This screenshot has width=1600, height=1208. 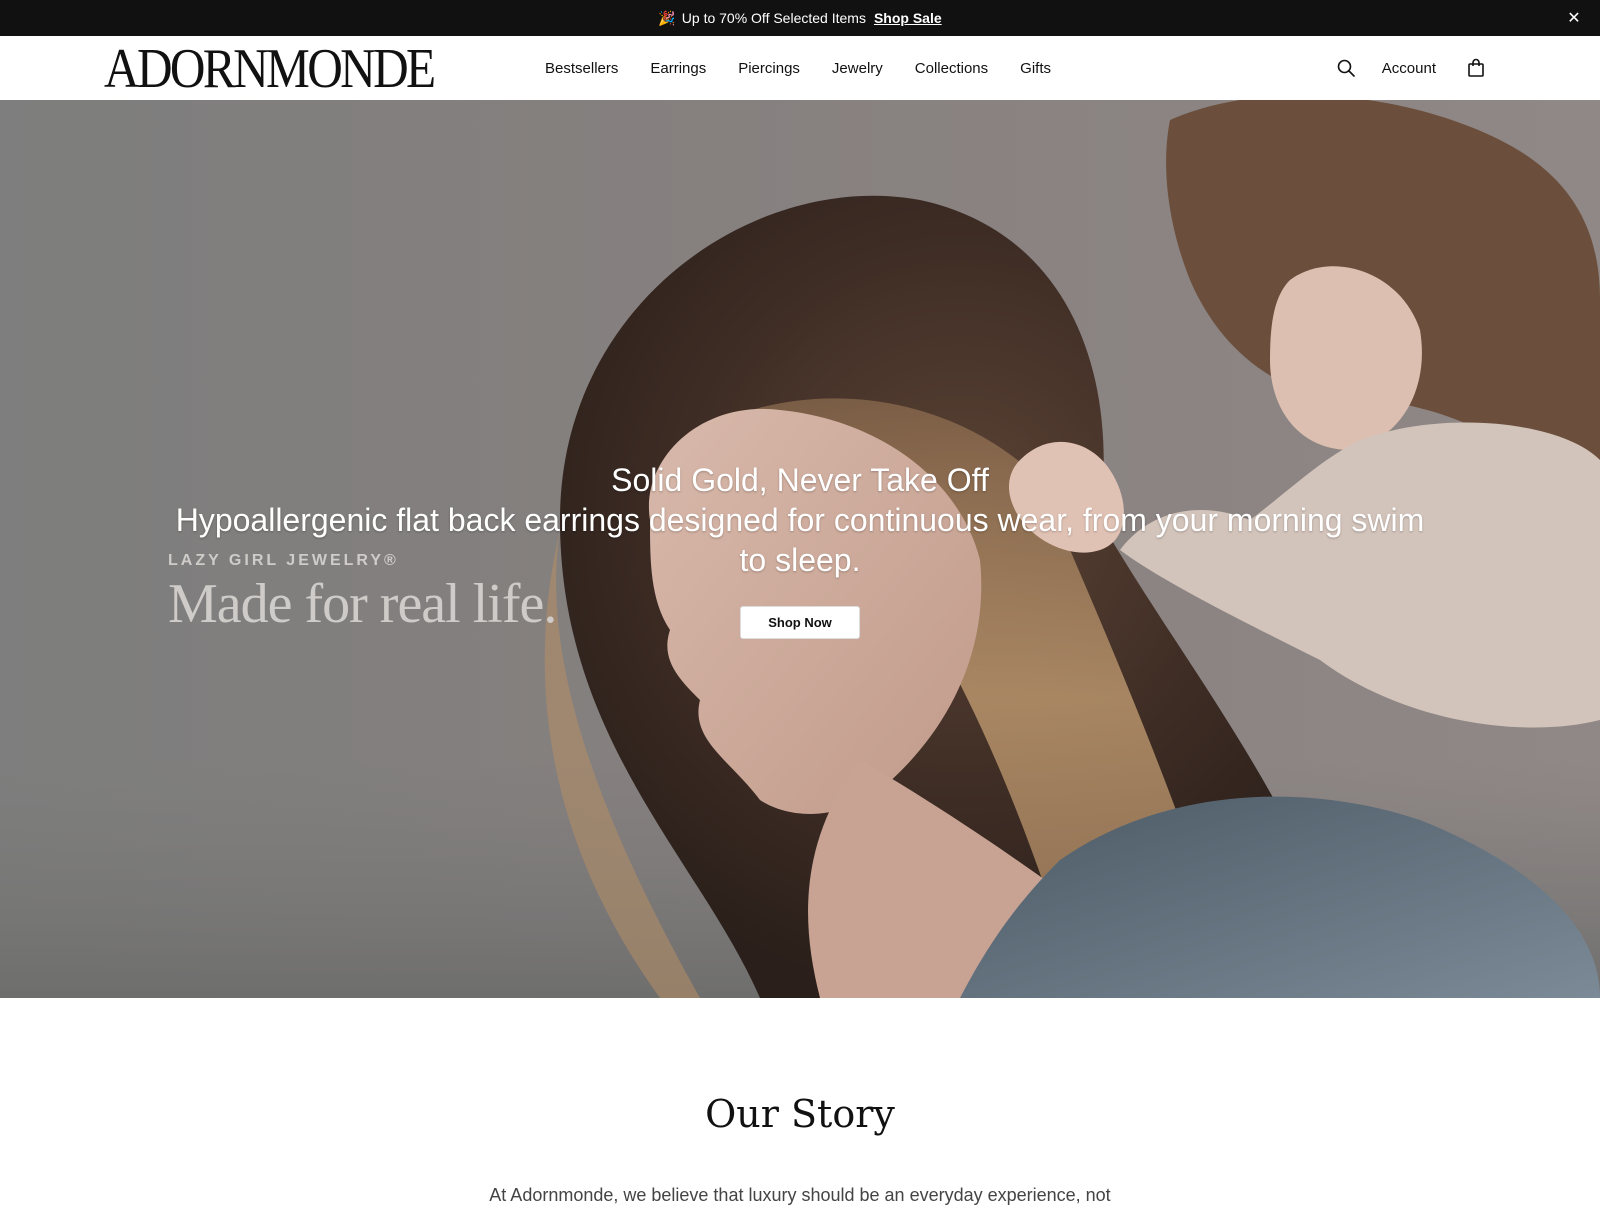 I want to click on hero-title: Solid Gold, Never Take Off, so click(x=800, y=480).